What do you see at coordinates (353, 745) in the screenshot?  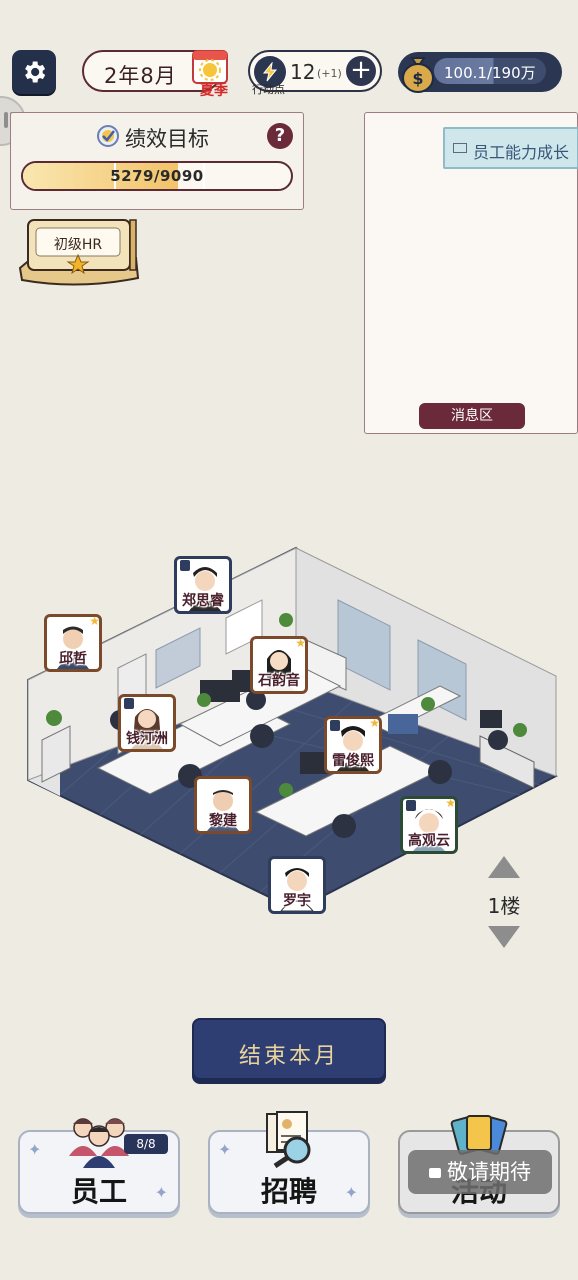 I see `employee-card: ★ 雷俊熙` at bounding box center [353, 745].